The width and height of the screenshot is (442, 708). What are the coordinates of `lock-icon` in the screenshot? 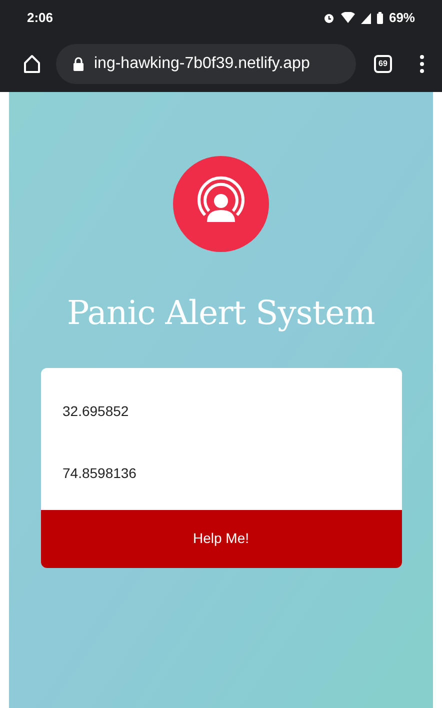 It's located at (78, 64).